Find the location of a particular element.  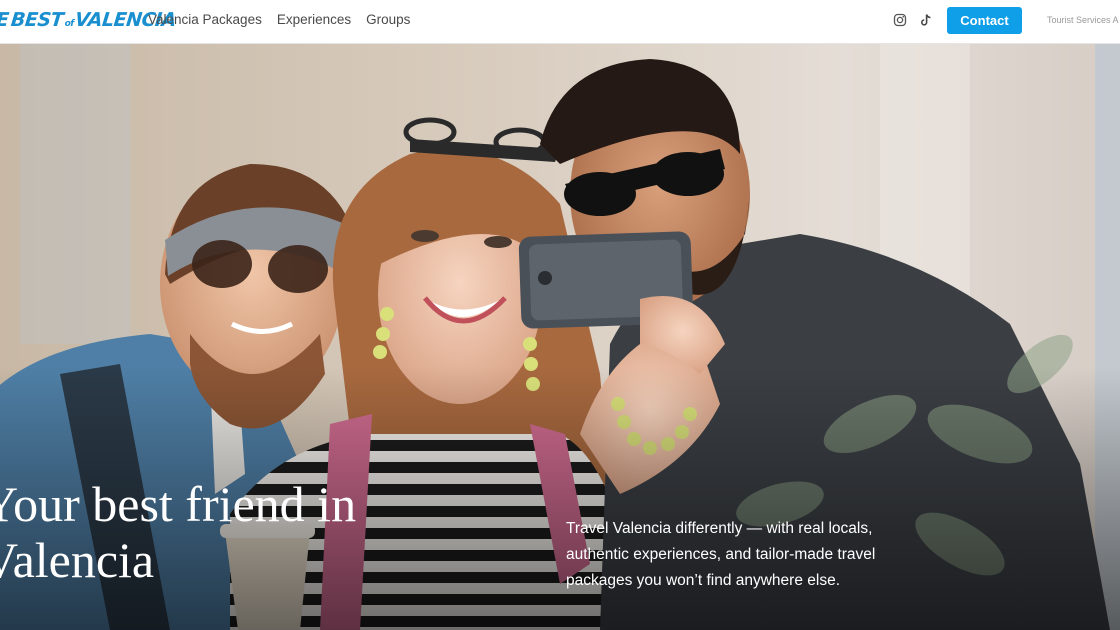

tiktok-icon is located at coordinates (926, 20).